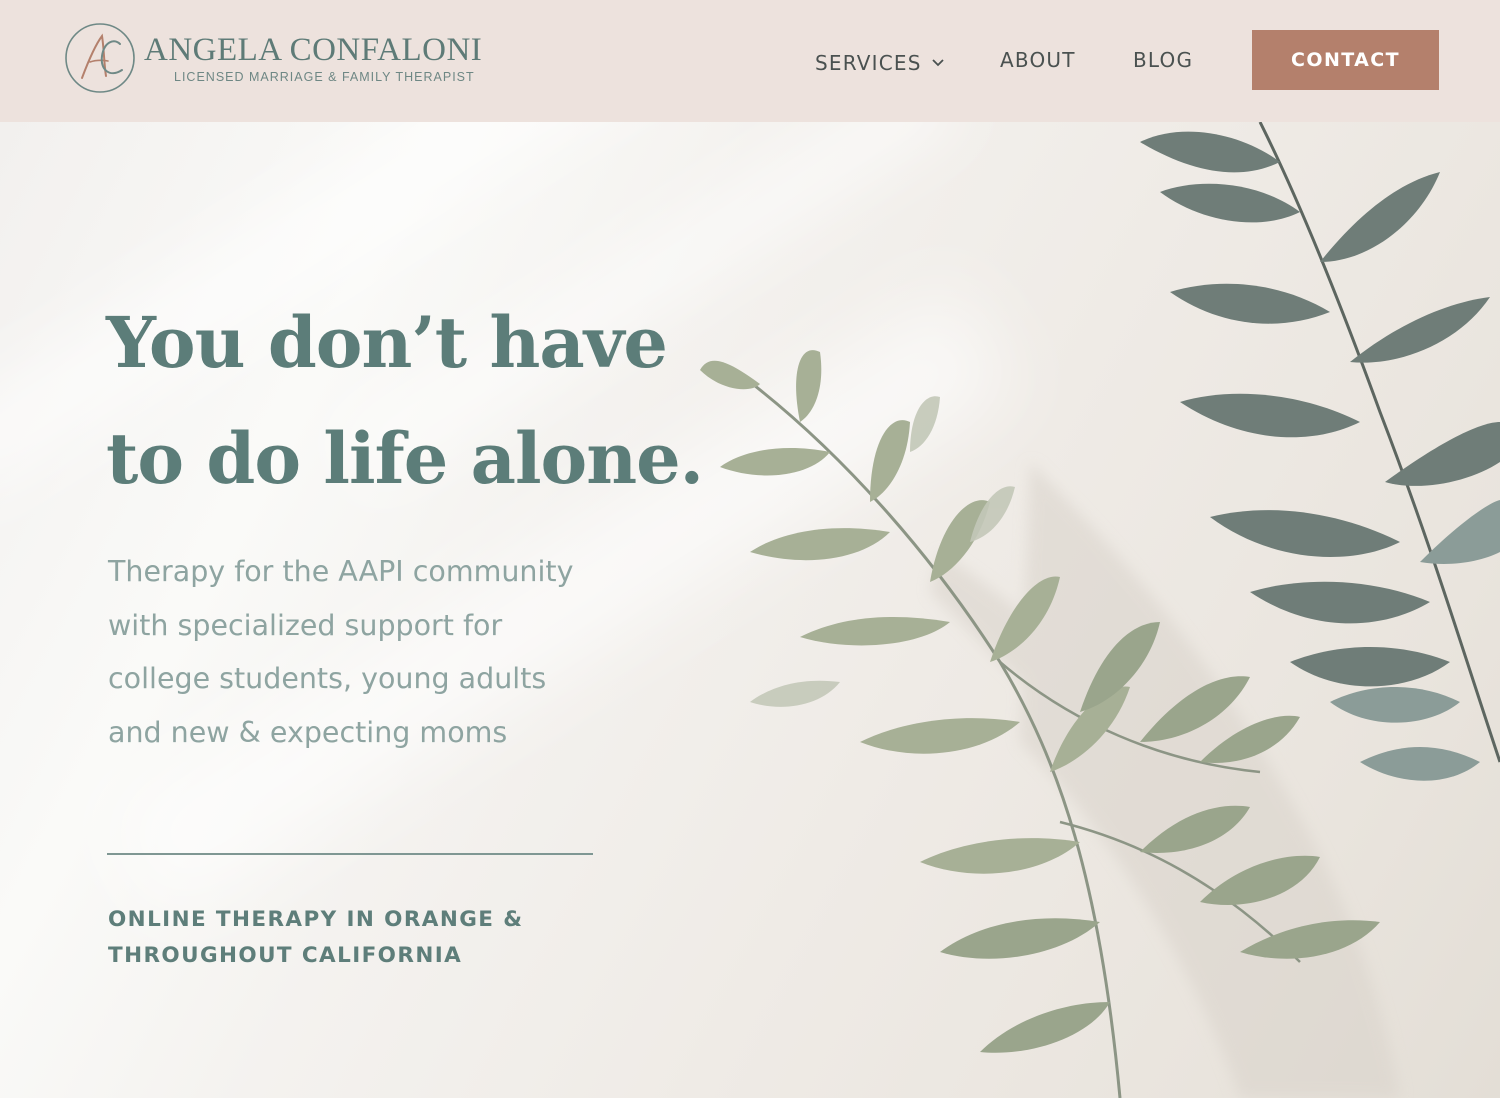 The width and height of the screenshot is (1500, 1098). What do you see at coordinates (405, 458) in the screenshot?
I see `hero-headline-line2: to do life alone.` at bounding box center [405, 458].